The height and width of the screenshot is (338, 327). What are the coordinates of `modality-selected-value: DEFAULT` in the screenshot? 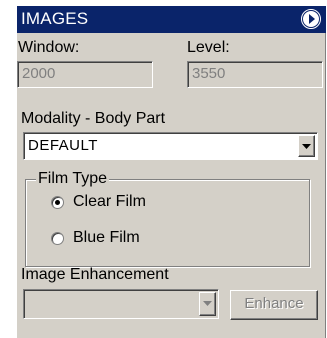 It's located at (63, 145).